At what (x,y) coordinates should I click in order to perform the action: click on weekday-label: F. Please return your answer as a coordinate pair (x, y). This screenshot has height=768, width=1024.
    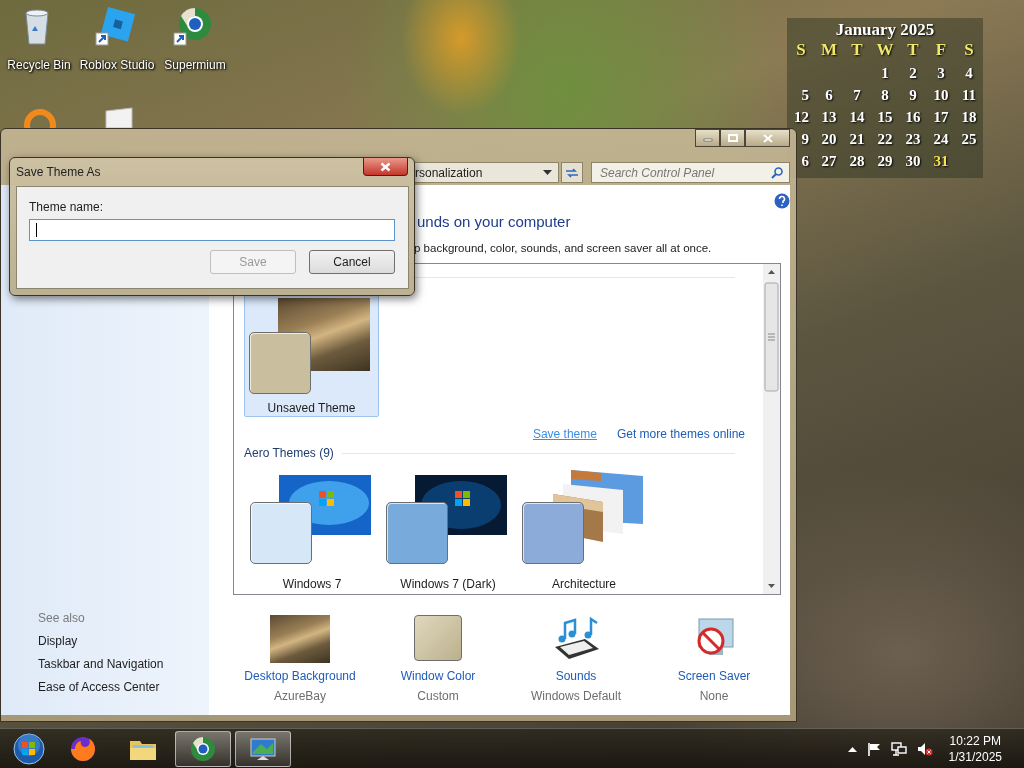
    Looking at the image, I should click on (941, 50).